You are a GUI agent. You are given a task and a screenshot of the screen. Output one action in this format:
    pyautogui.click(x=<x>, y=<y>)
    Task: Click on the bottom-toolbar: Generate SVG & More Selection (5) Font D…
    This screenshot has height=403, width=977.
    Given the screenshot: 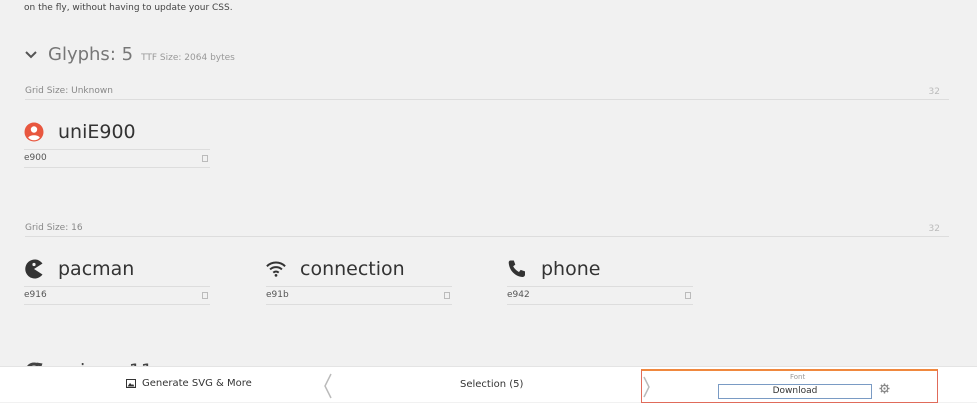 What is the action you would take?
    pyautogui.click(x=488, y=384)
    